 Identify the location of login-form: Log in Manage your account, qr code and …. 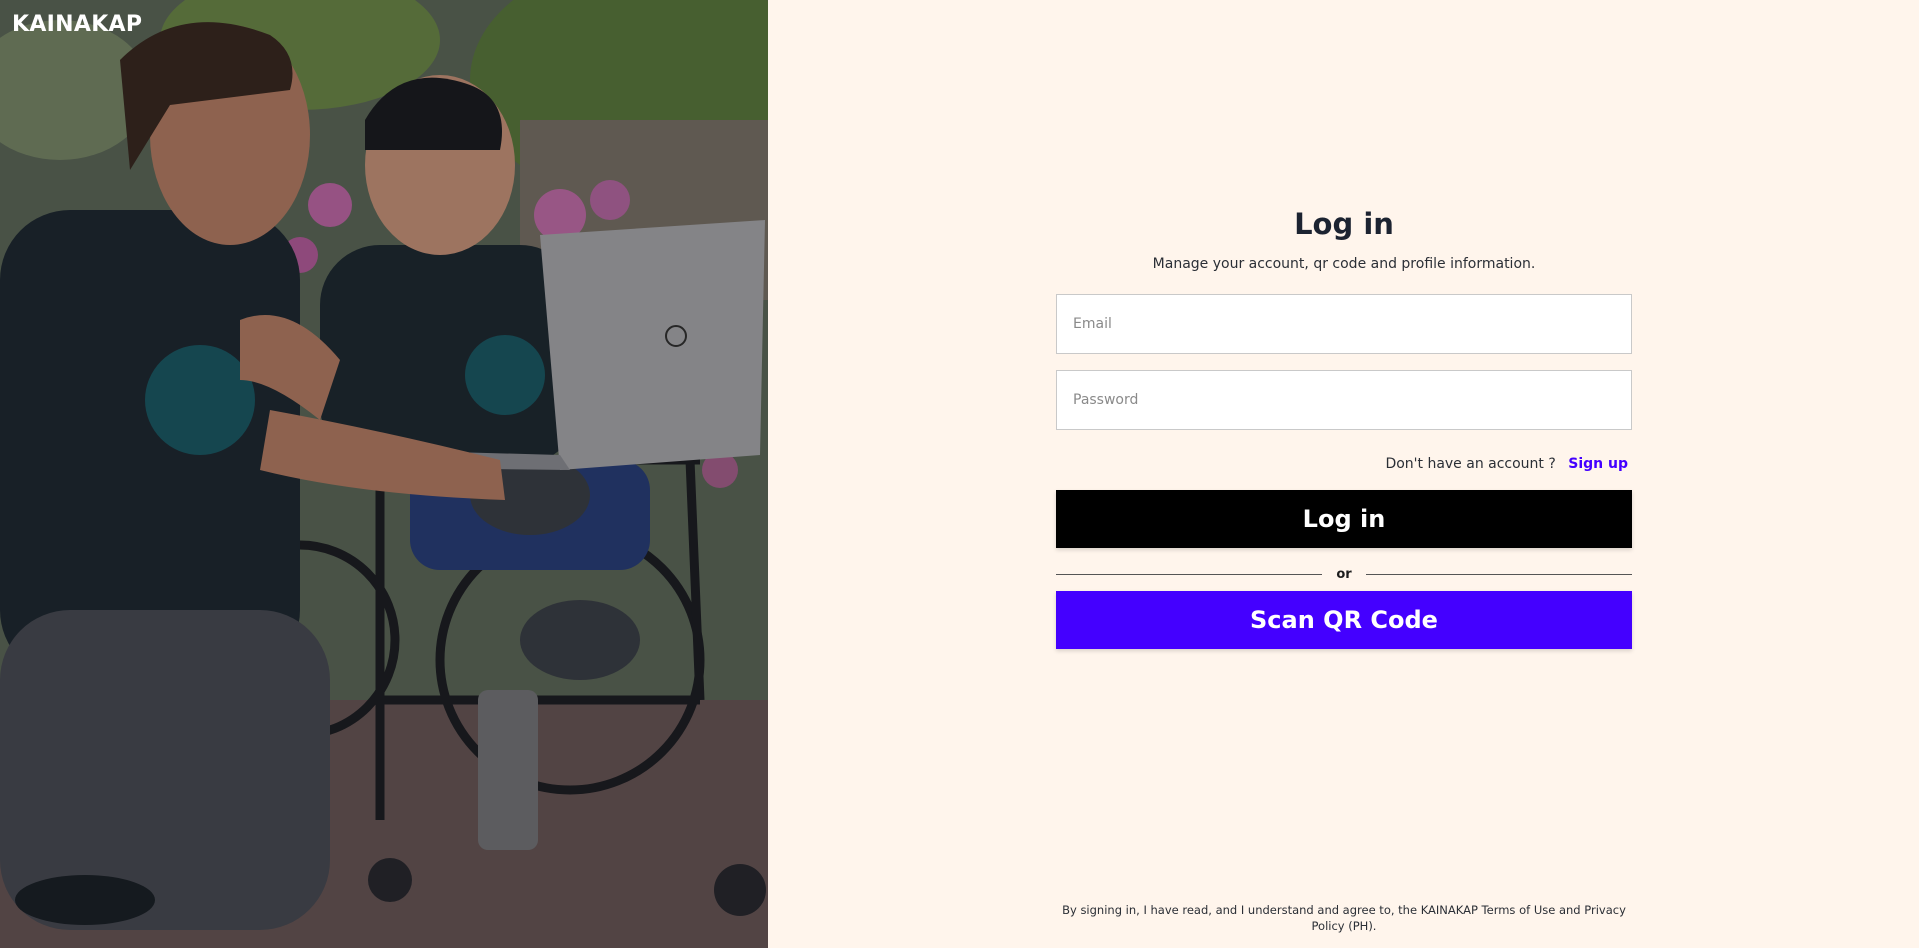
(1344, 426).